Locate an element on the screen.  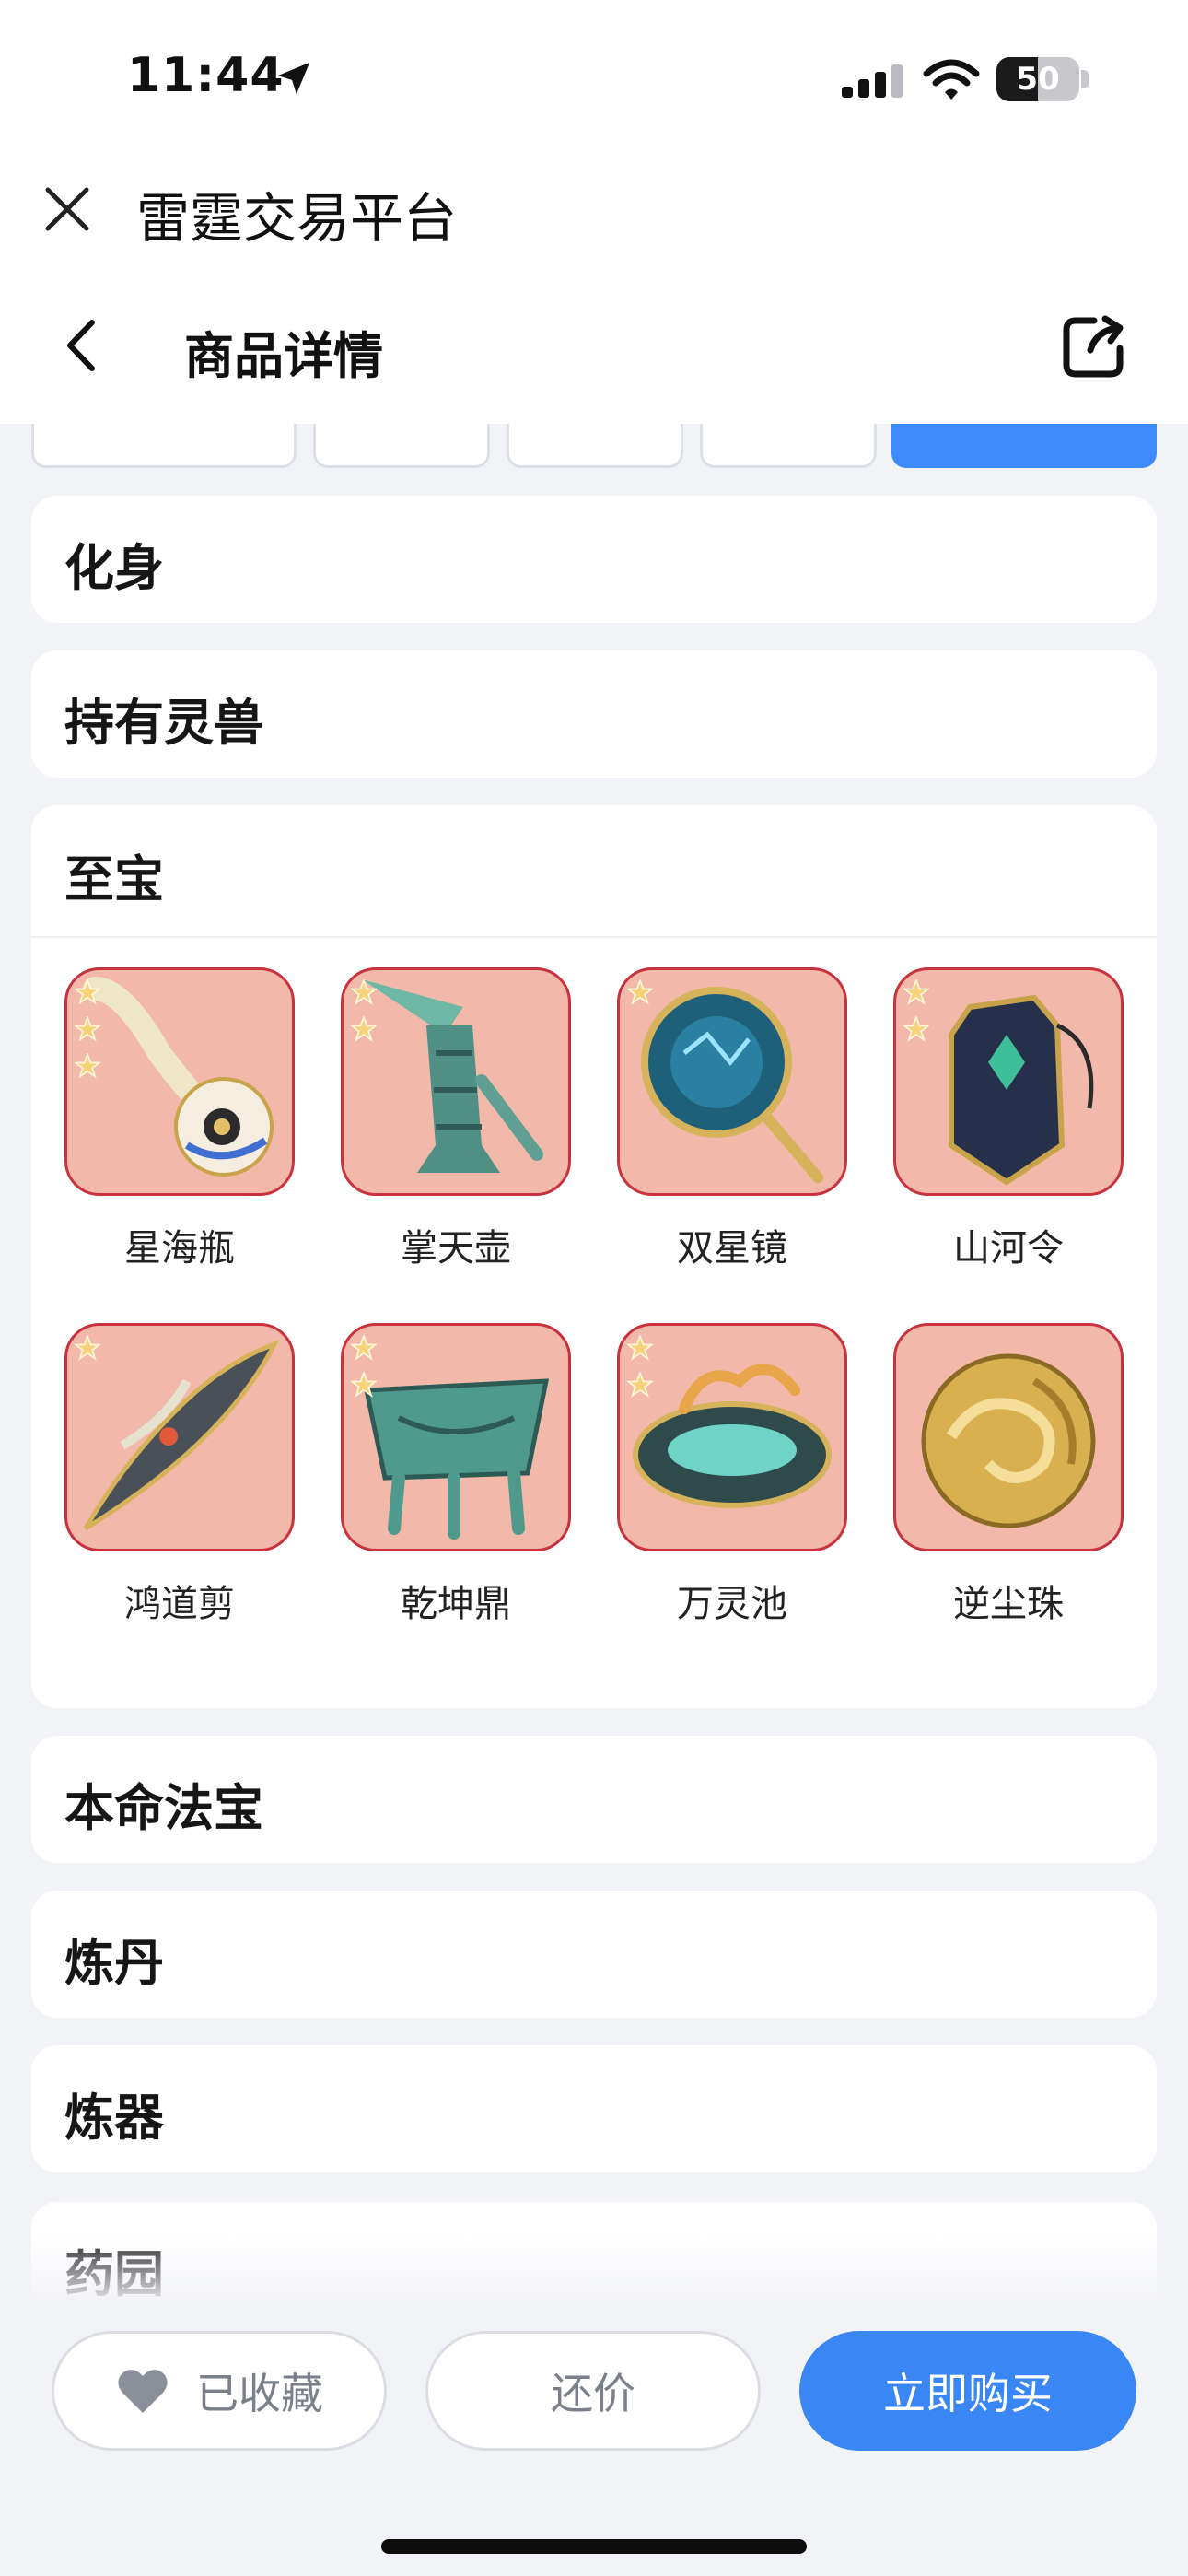
battery-level: 50 is located at coordinates (1038, 79).